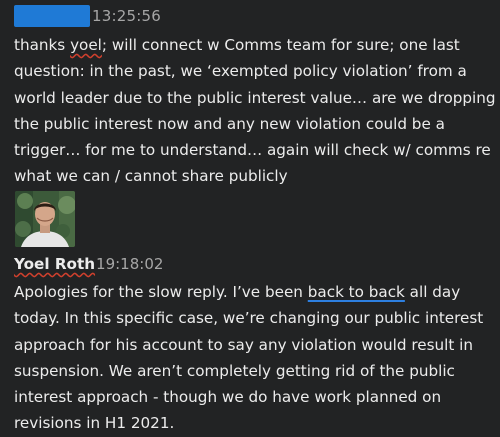  I want to click on highlighted-phrase: back to back, so click(356, 292).